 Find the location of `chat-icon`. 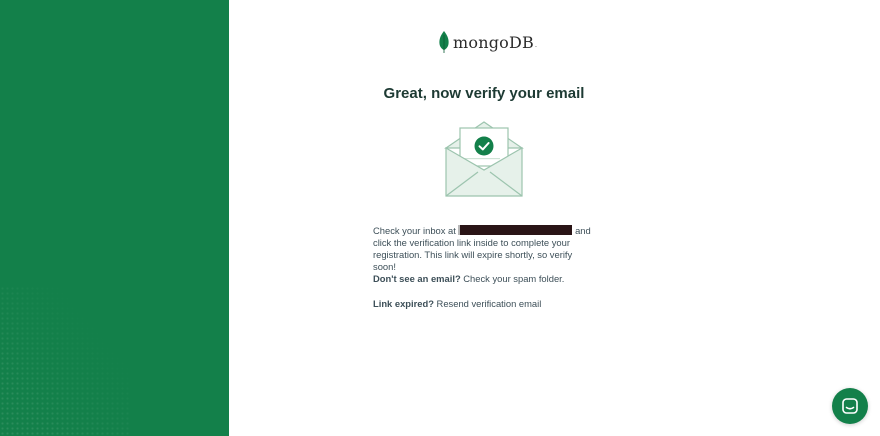

chat-icon is located at coordinates (850, 406).